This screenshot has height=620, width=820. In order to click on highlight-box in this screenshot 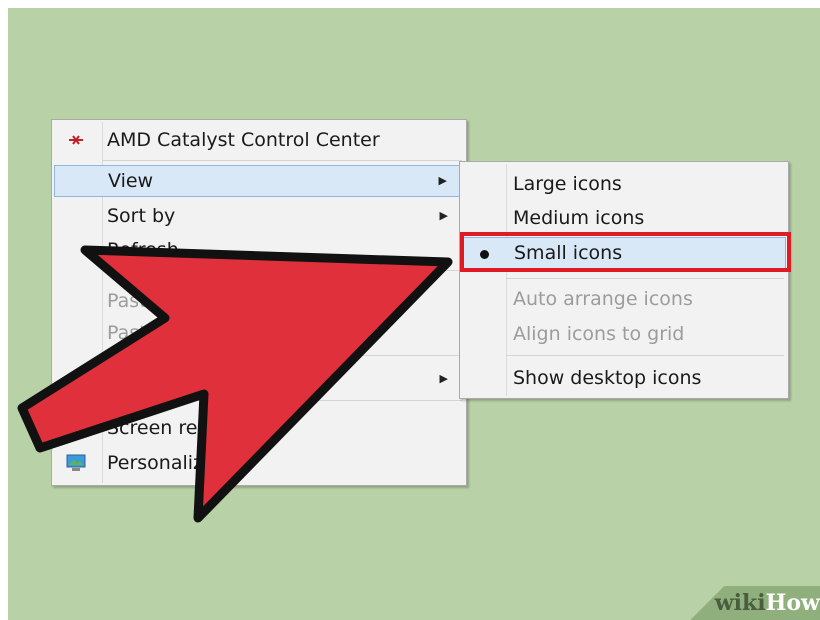, I will do `click(625, 252)`.